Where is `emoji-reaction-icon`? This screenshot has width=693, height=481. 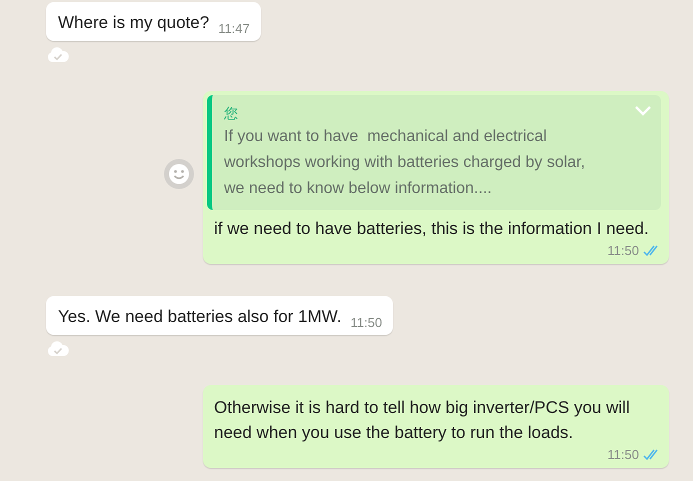
emoji-reaction-icon is located at coordinates (179, 173).